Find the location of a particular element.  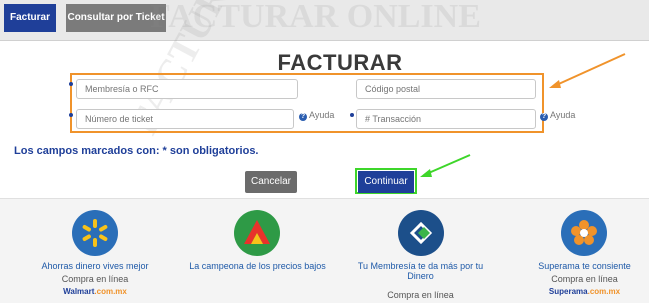

ticket-help: ? Ayuda is located at coordinates (316, 115).